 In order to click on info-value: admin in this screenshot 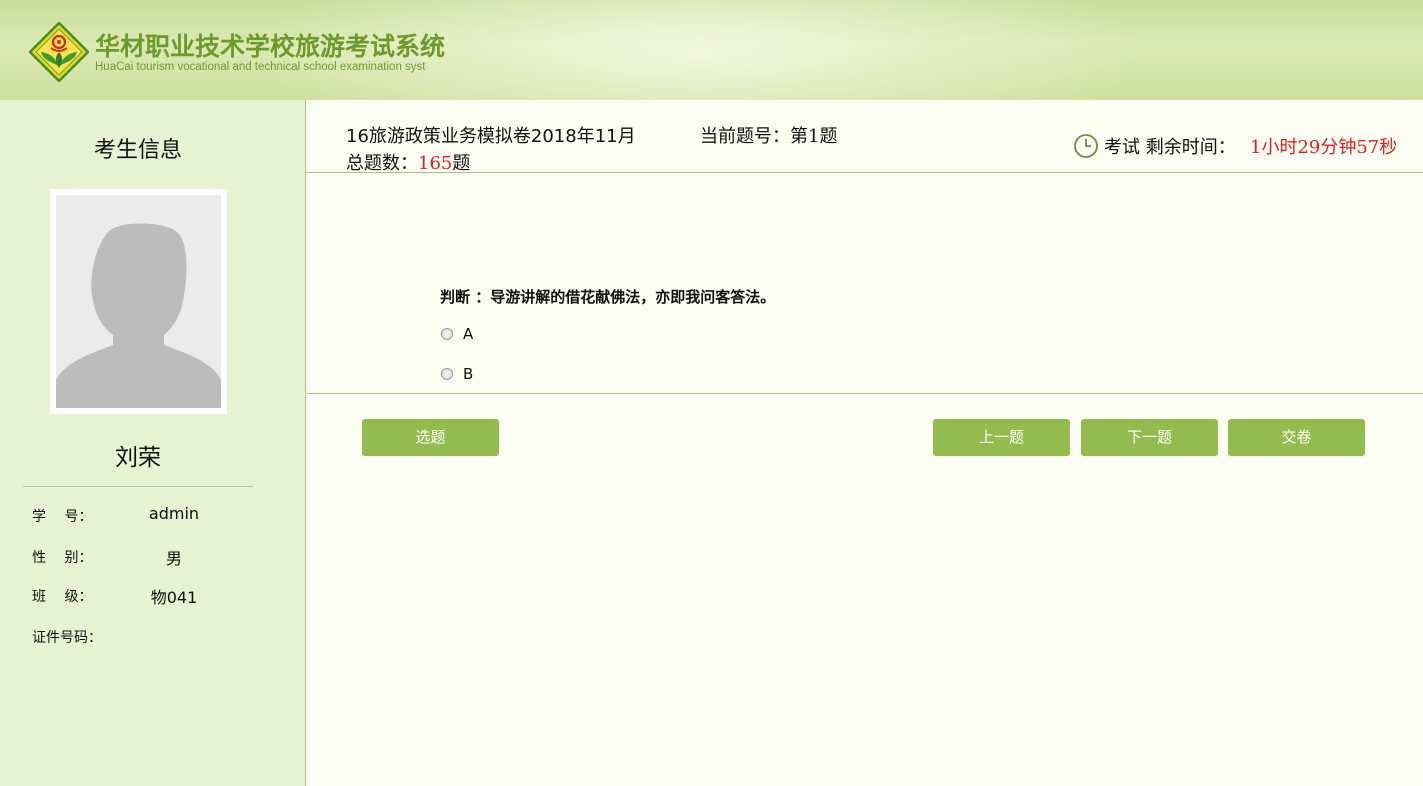, I will do `click(174, 513)`.